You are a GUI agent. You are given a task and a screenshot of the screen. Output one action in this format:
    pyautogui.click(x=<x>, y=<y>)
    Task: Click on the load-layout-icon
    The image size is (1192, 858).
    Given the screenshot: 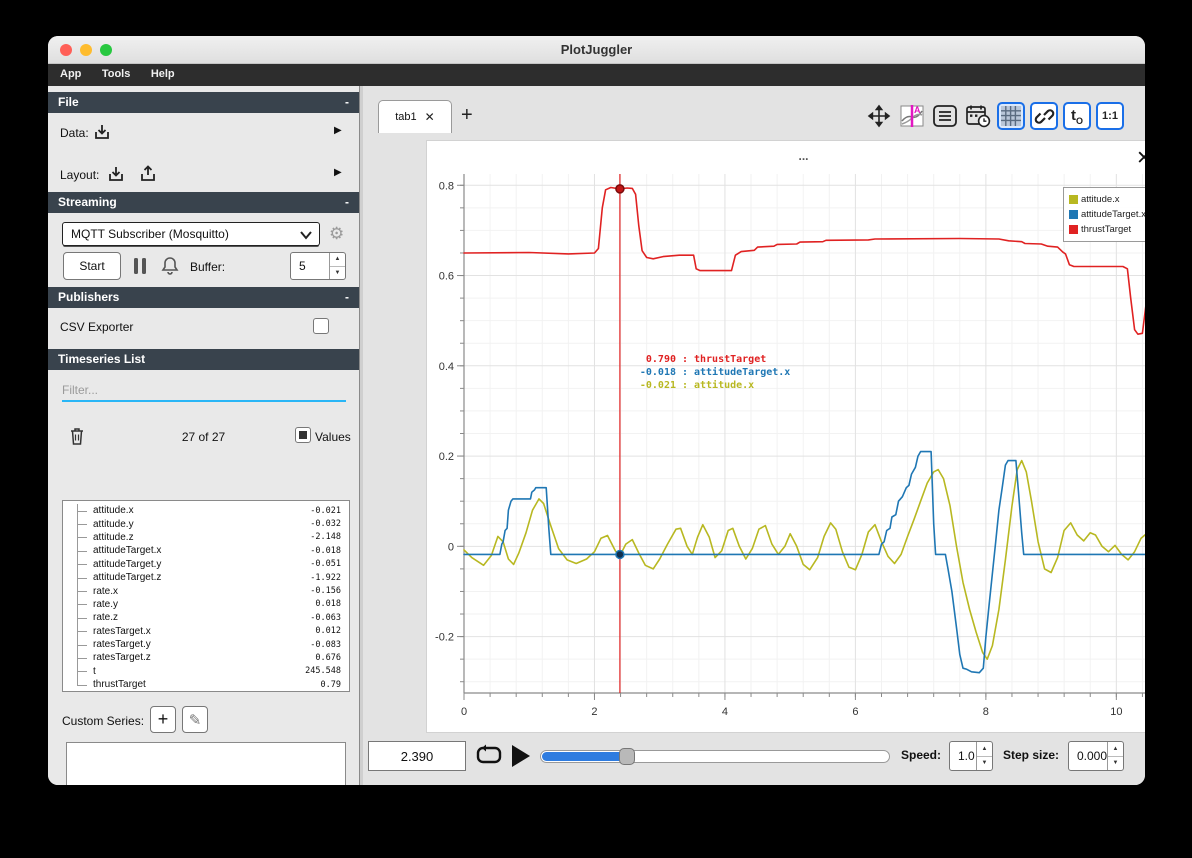 What is the action you would take?
    pyautogui.click(x=116, y=174)
    